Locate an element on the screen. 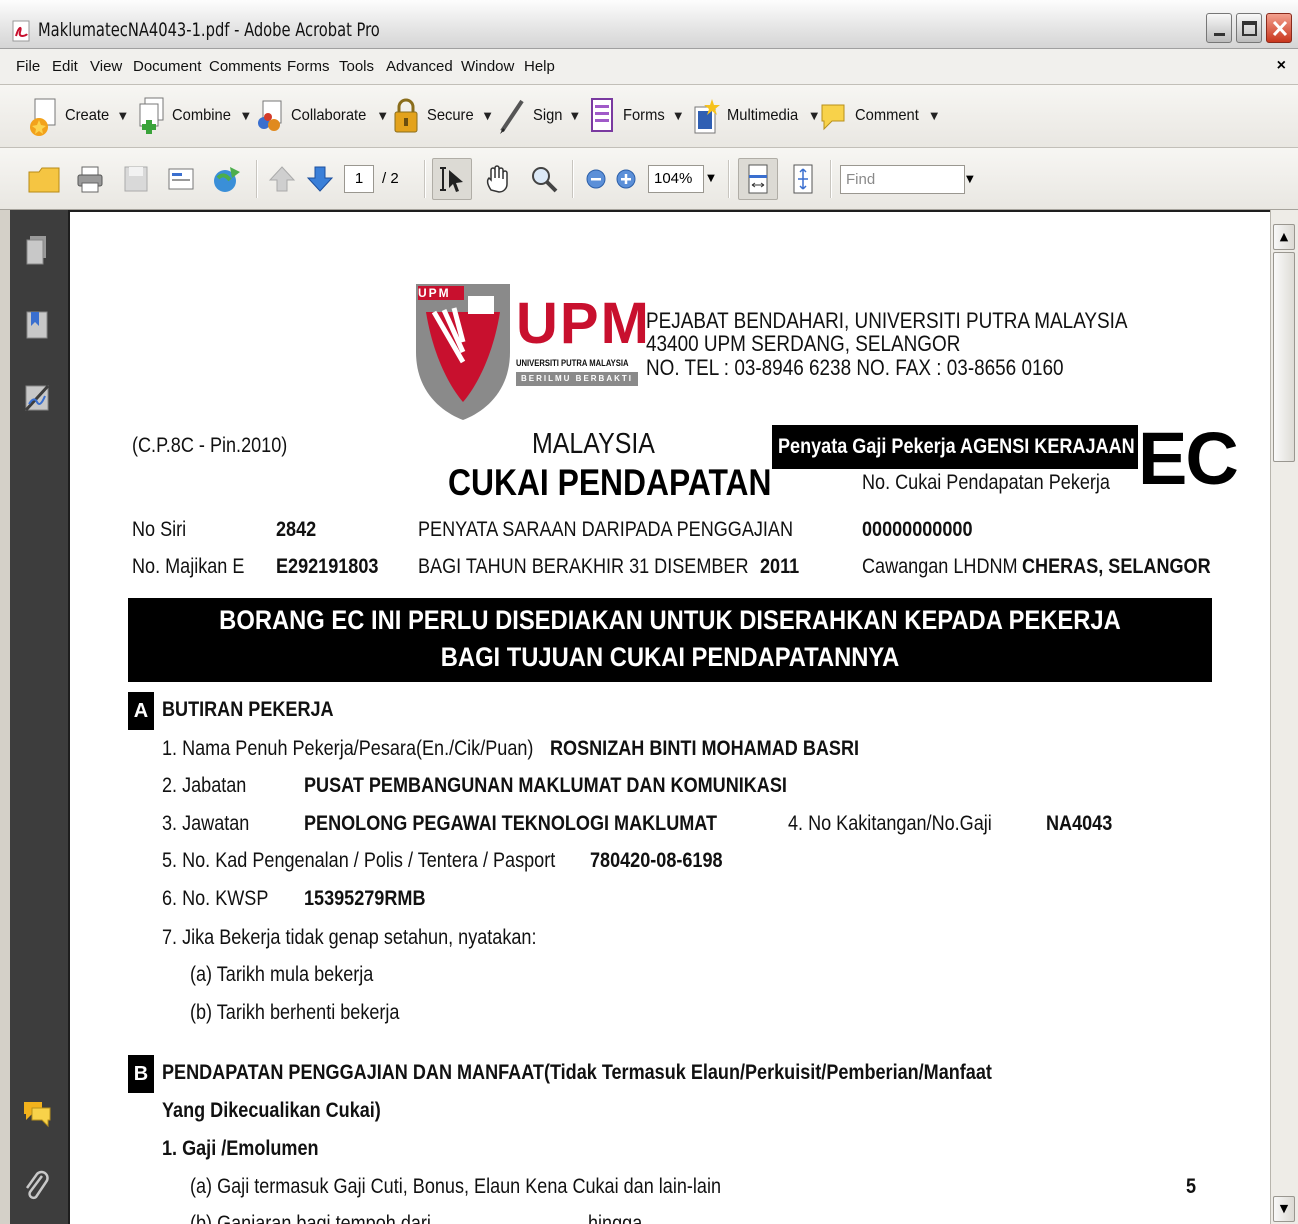 Image resolution: width=1298 pixels, height=1224 pixels. select-tool-button is located at coordinates (452, 179).